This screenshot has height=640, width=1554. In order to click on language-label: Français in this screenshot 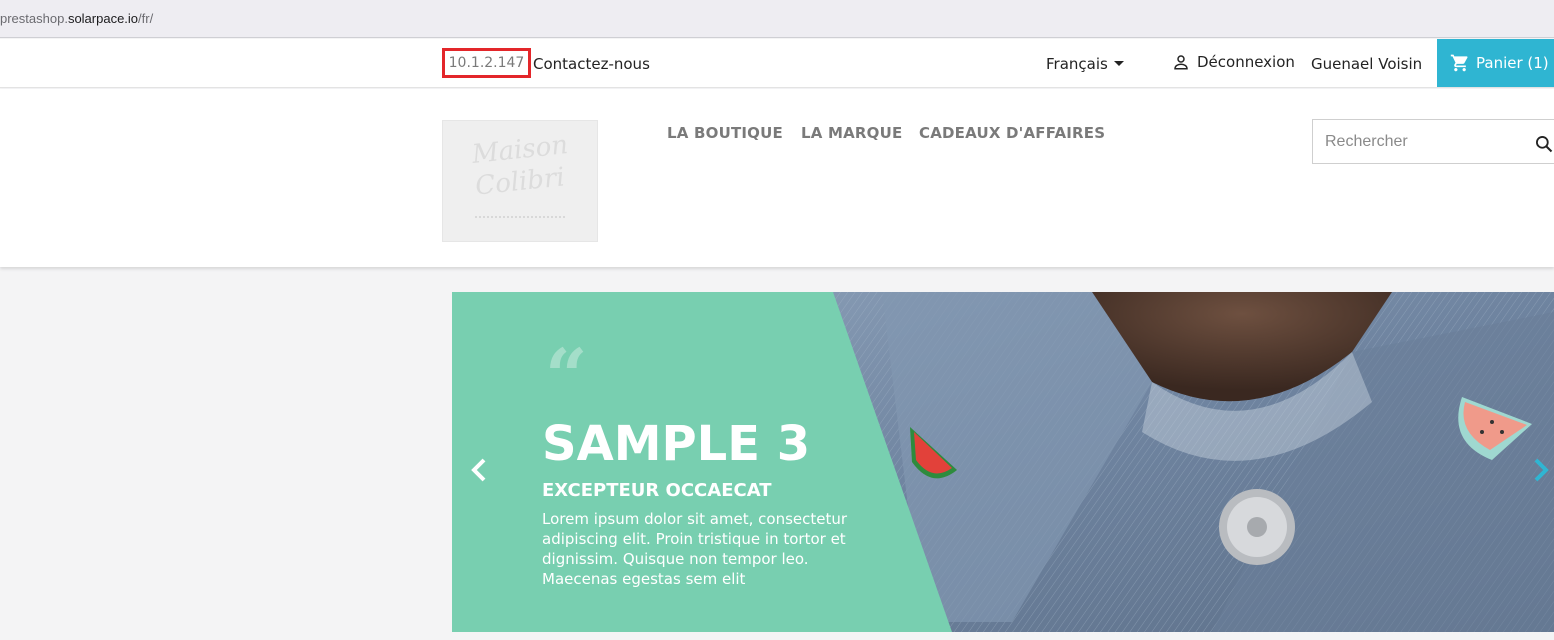, I will do `click(1077, 64)`.